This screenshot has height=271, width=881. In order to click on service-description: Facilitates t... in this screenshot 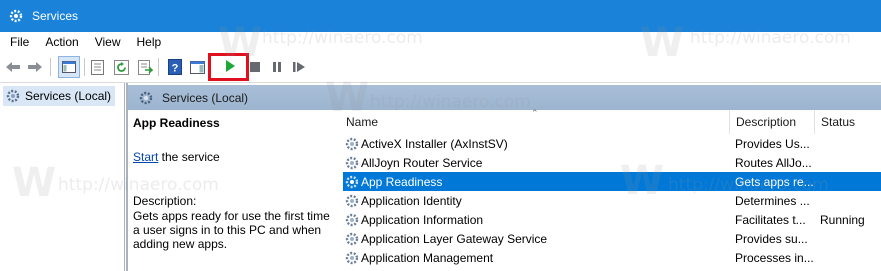, I will do `click(770, 220)`.